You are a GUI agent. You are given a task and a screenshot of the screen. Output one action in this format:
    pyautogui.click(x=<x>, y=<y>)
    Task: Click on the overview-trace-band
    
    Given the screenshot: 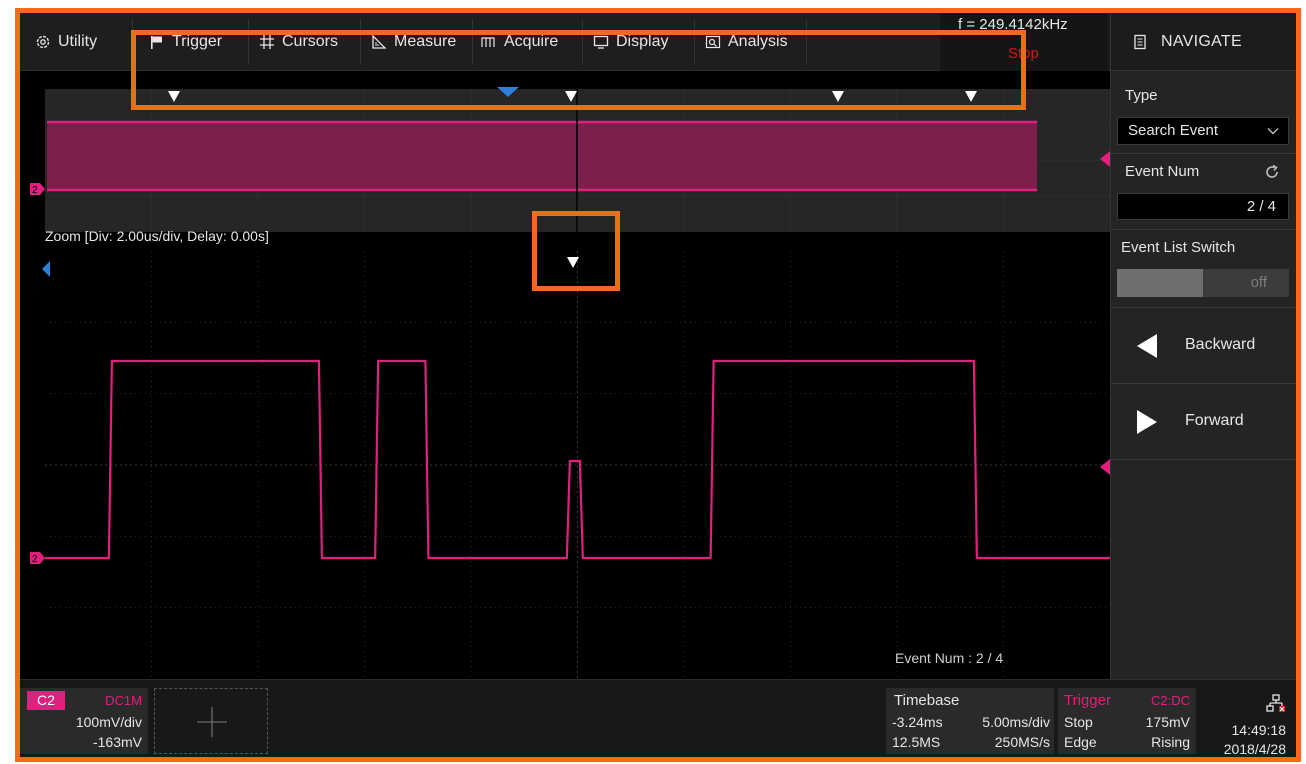 What is the action you would take?
    pyautogui.click(x=542, y=156)
    